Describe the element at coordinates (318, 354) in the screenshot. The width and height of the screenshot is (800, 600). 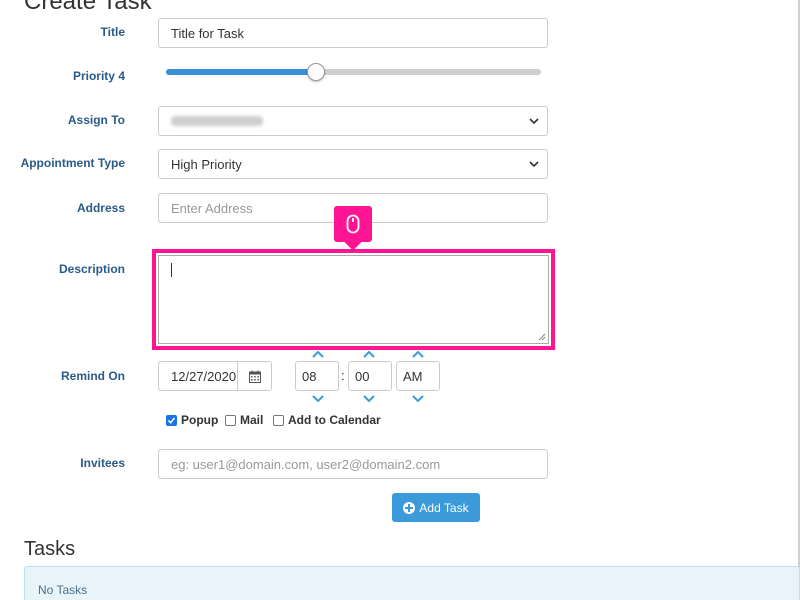
I see `hour-up-arrow-icon` at that location.